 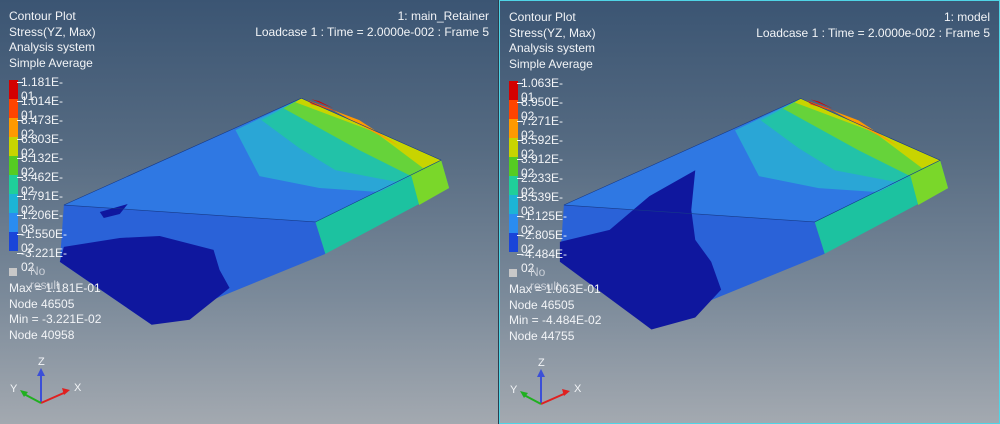 What do you see at coordinates (555, 289) in the screenshot?
I see `max-value: Max = 1.063E-01` at bounding box center [555, 289].